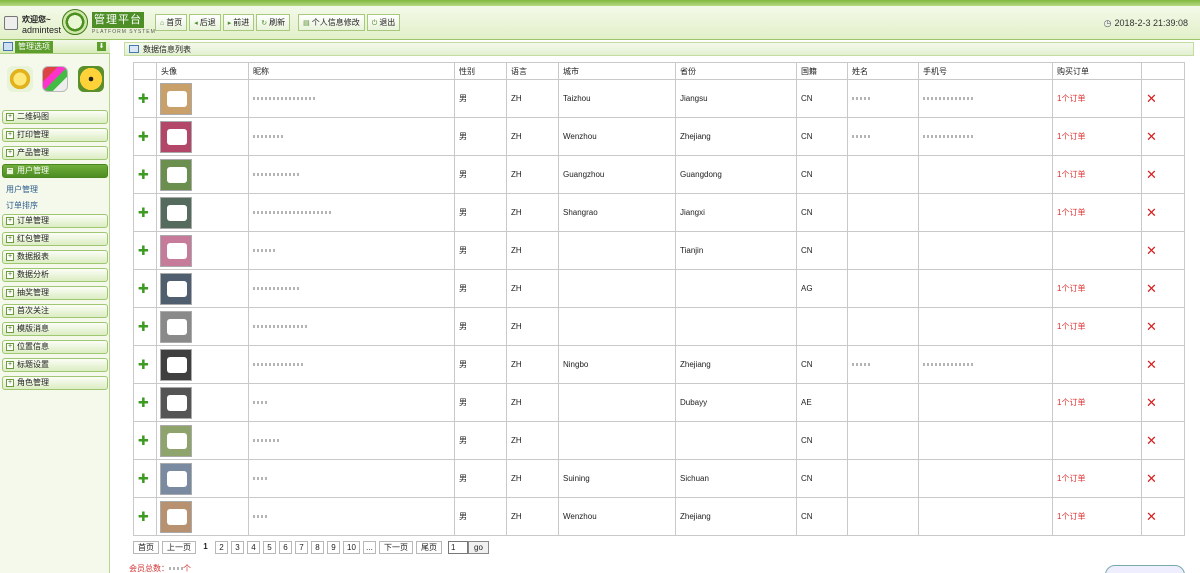 The image size is (1200, 573). Describe the element at coordinates (205, 22) in the screenshot. I see `nav-back-button: ◂ 后退` at that location.